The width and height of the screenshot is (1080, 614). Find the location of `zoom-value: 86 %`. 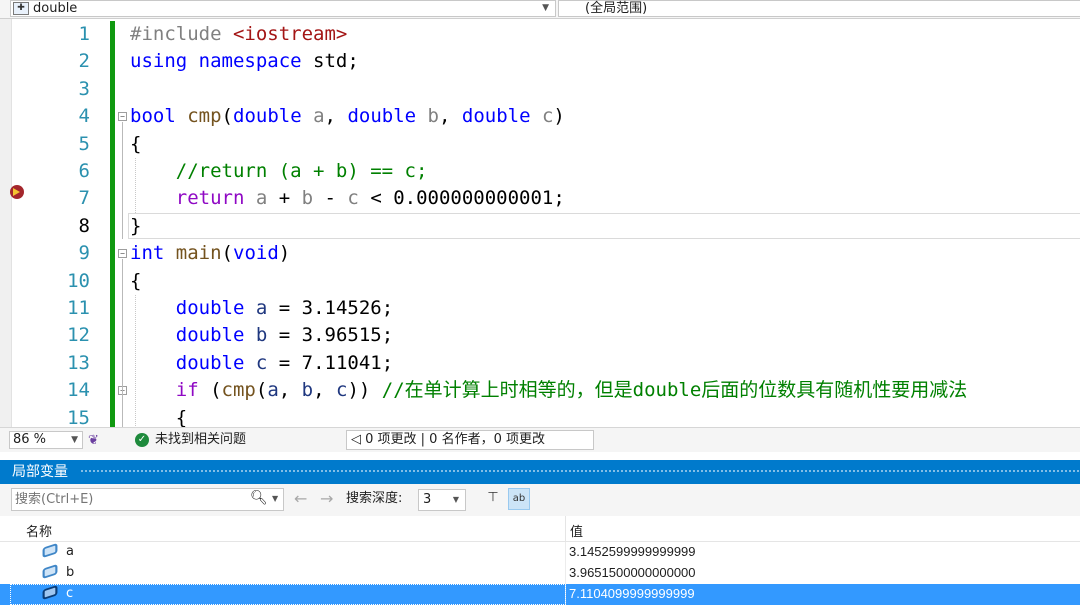

zoom-value: 86 % is located at coordinates (30, 439).